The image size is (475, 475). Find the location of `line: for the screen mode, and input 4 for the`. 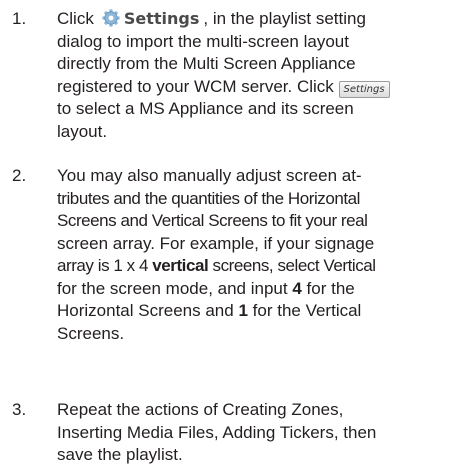

line: for the screen mode, and input 4 for the is located at coordinates (262, 289).